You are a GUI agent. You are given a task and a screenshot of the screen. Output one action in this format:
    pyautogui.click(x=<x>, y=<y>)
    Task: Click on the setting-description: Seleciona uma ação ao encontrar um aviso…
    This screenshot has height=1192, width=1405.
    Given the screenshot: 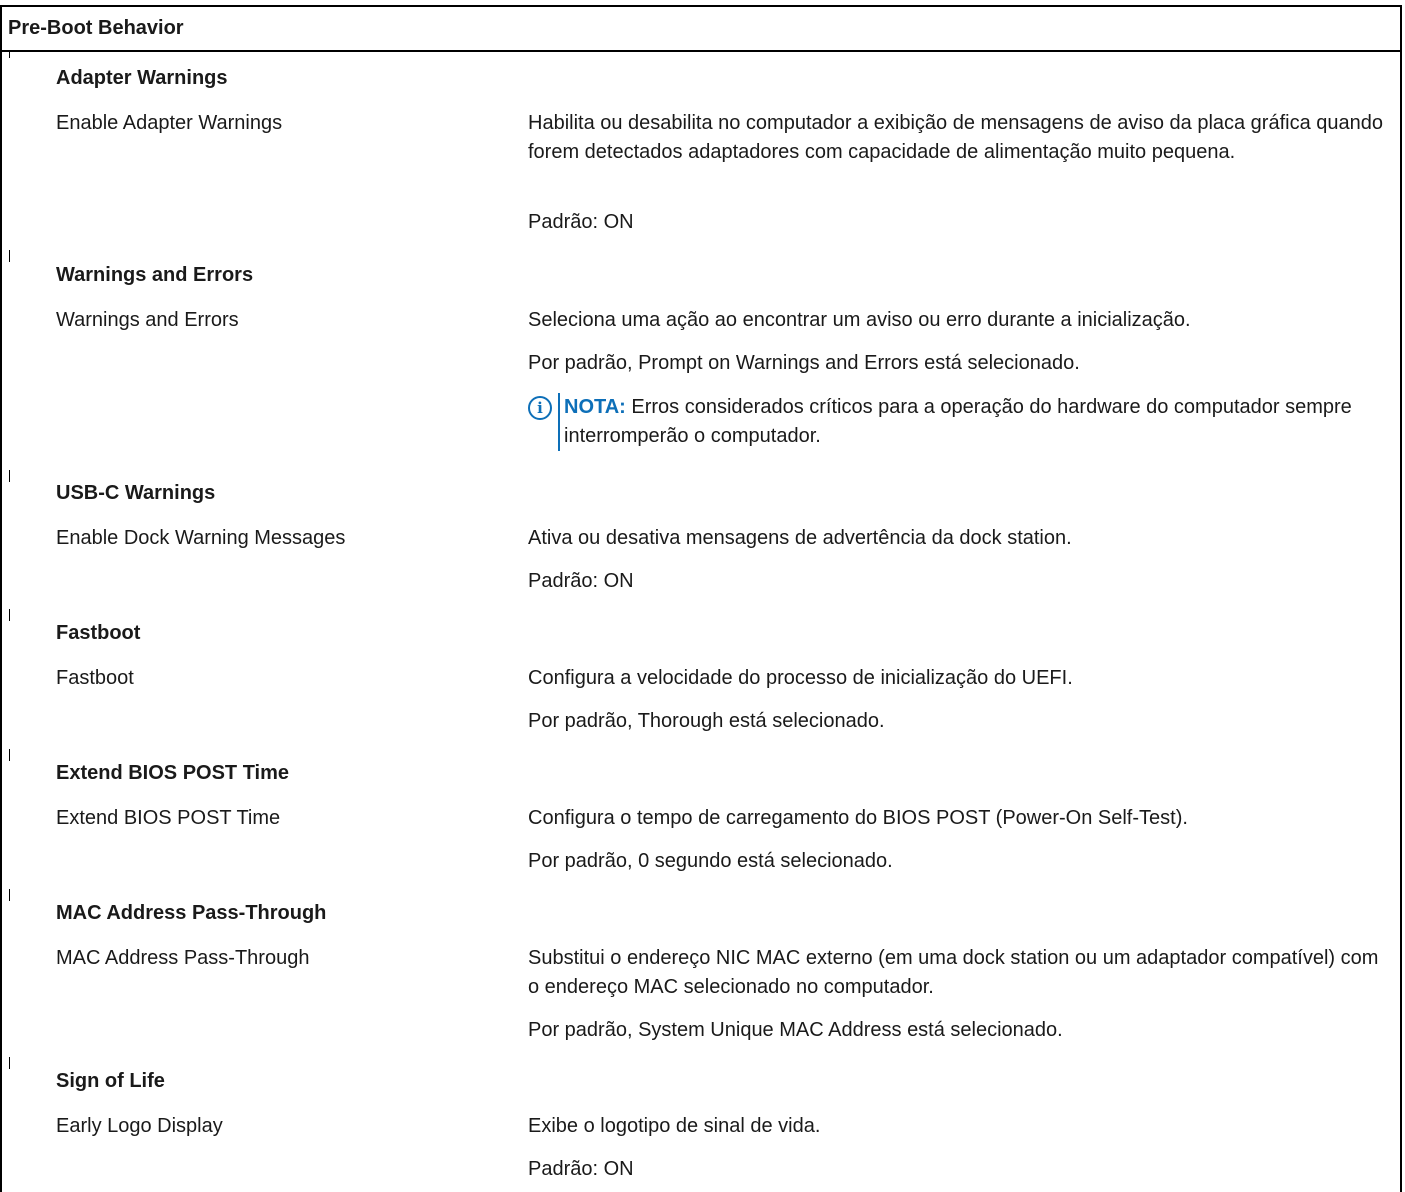 What is the action you would take?
    pyautogui.click(x=859, y=320)
    